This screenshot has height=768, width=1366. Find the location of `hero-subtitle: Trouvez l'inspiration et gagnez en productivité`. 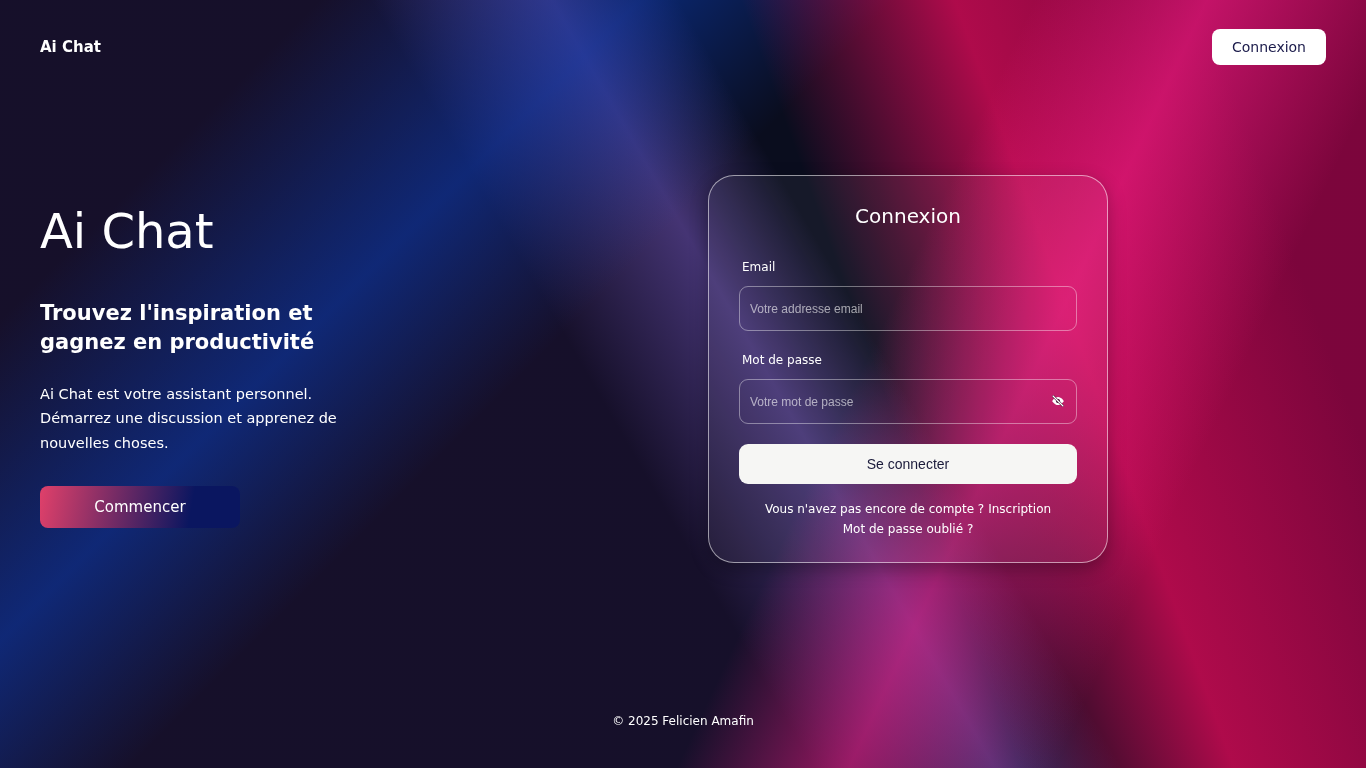

hero-subtitle: Trouvez l'inspiration et gagnez en productivité is located at coordinates (178, 328).